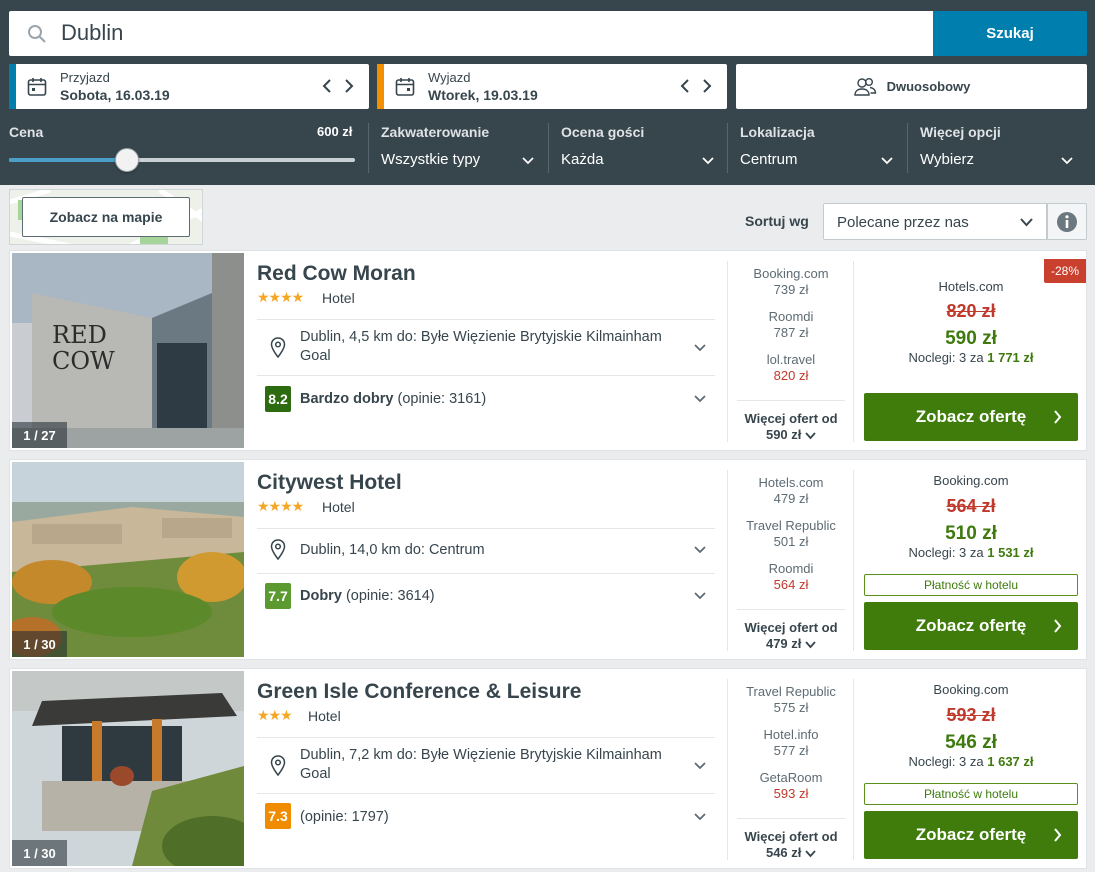 The height and width of the screenshot is (872, 1095). I want to click on partner-offer: Travel Republic 501 zł, so click(791, 534).